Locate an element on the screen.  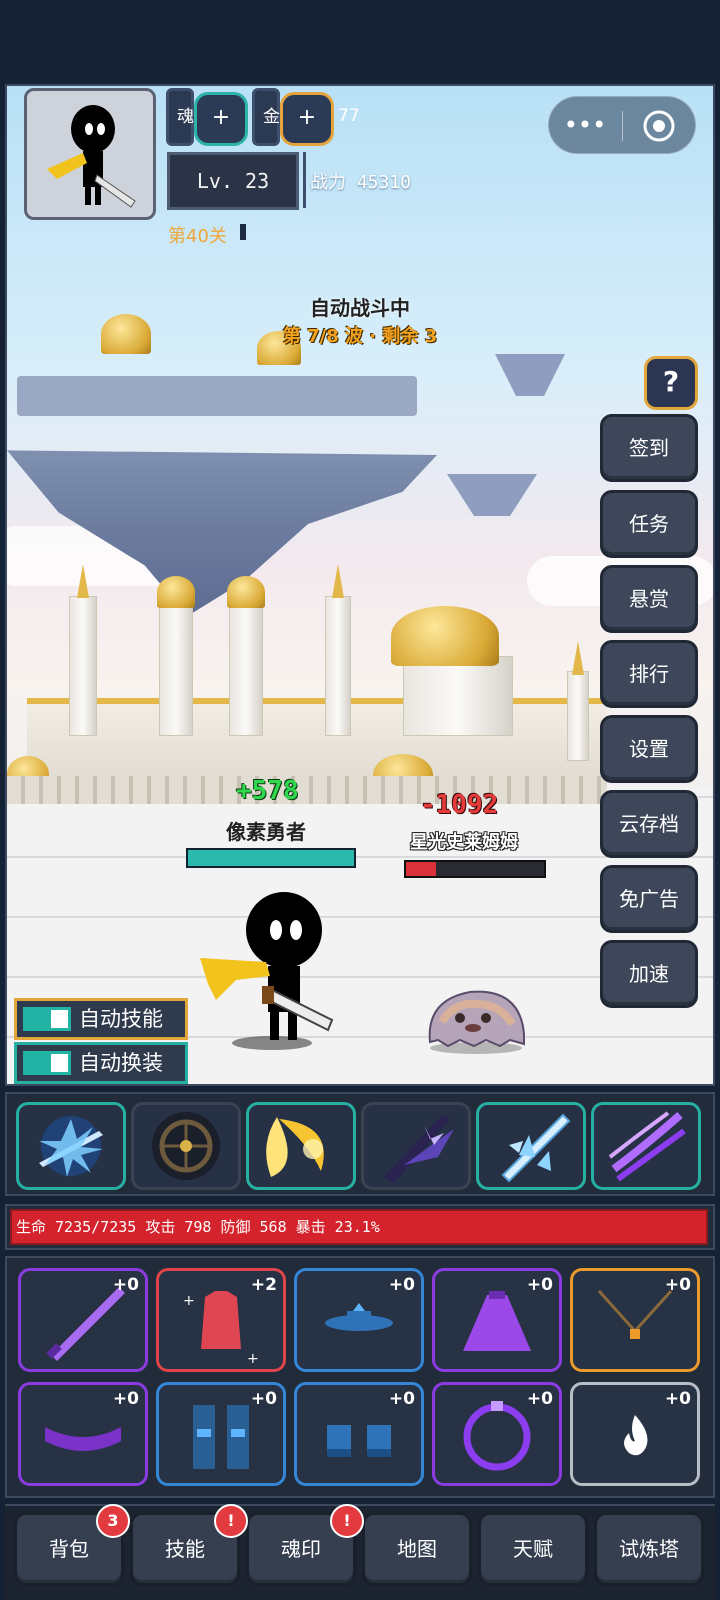
enemy-hp-fill is located at coordinates (421, 869).